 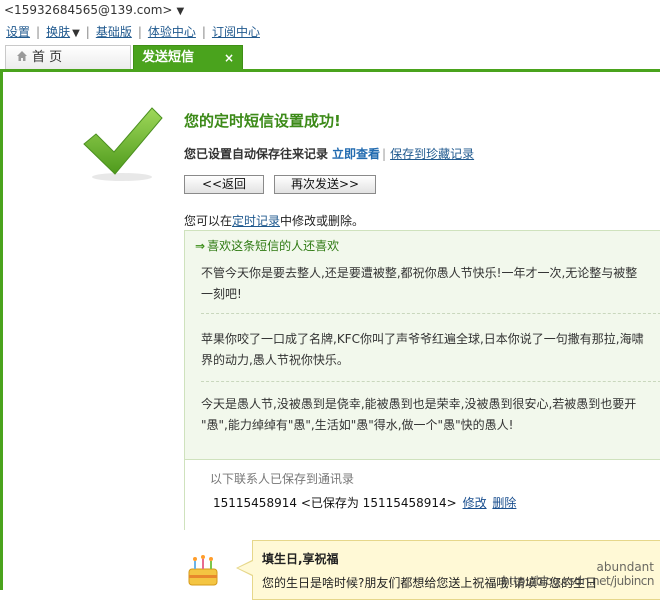 What do you see at coordinates (419, 404) in the screenshot?
I see `sms-line: 今天是愚人节,没被愚到是侥幸,能被愚到也是荣幸,没被愚到很安心,若被愚到也要开` at bounding box center [419, 404].